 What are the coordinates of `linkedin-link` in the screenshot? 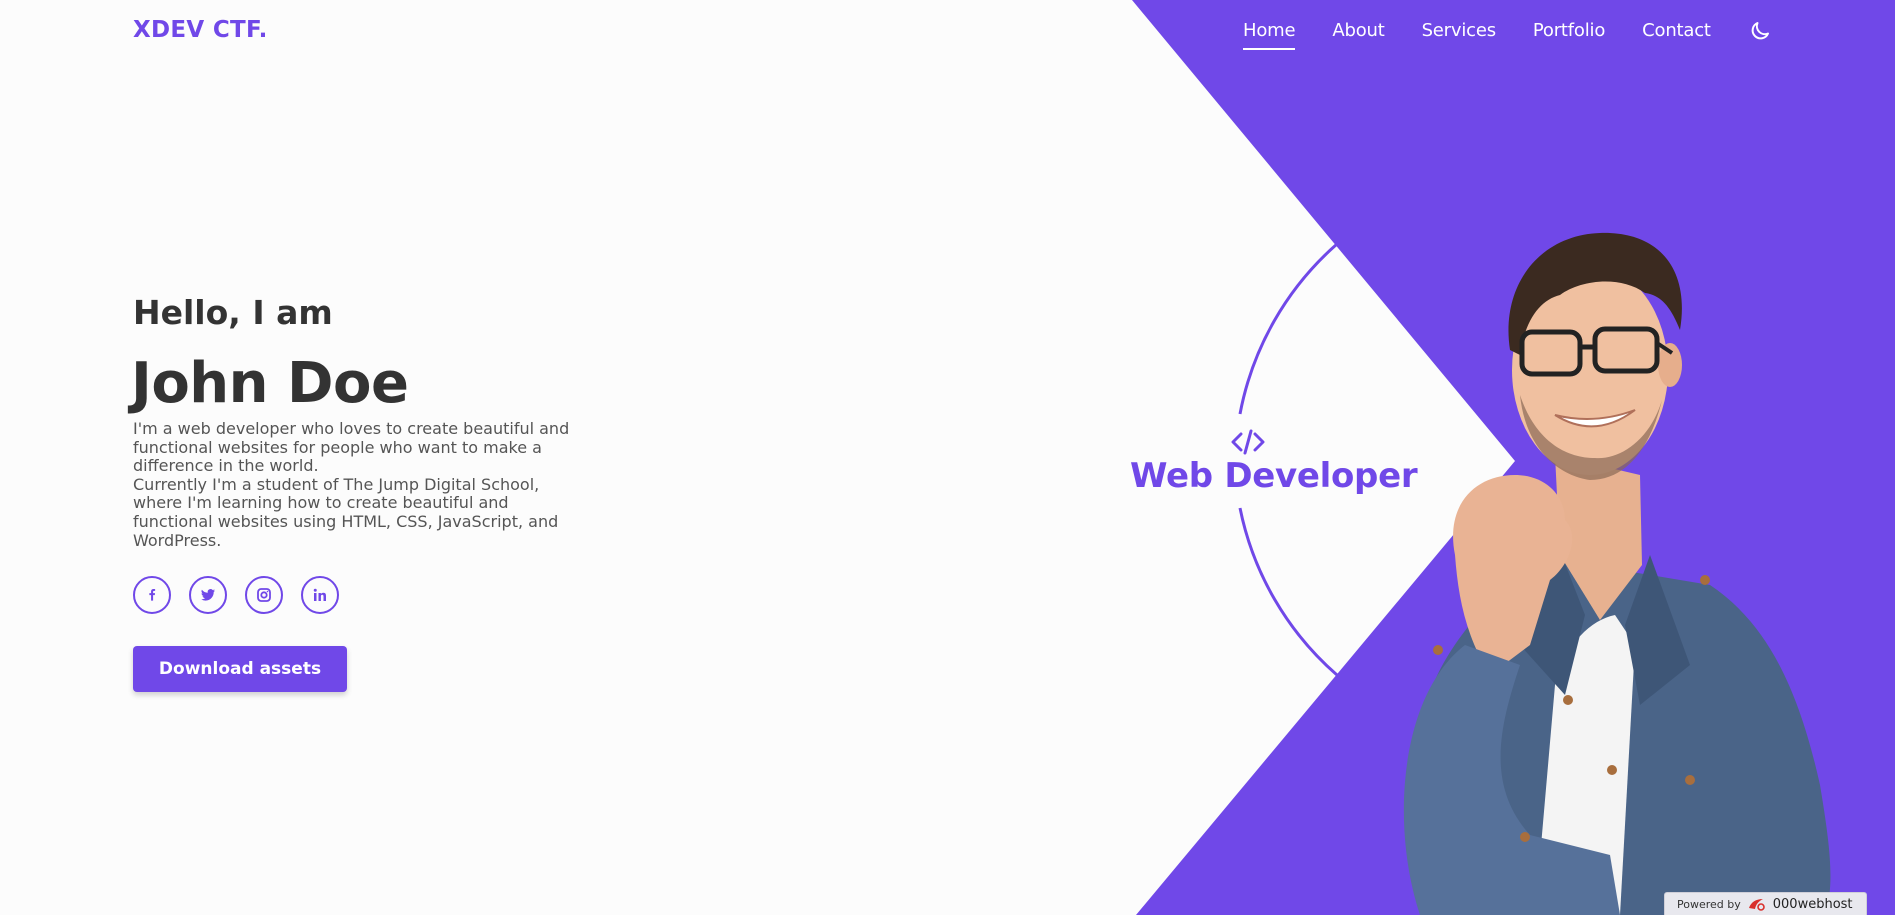 It's located at (320, 595).